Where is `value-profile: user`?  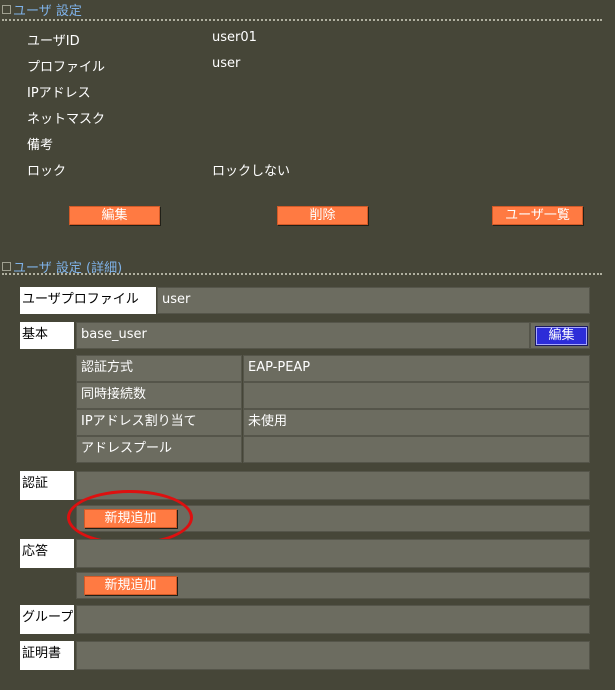 value-profile: user is located at coordinates (226, 63).